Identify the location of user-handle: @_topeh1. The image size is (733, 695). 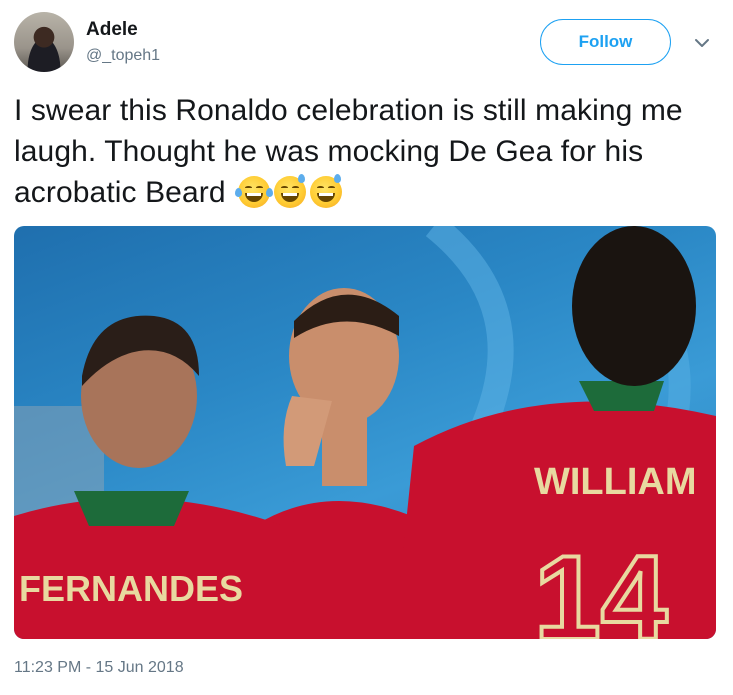
(123, 56).